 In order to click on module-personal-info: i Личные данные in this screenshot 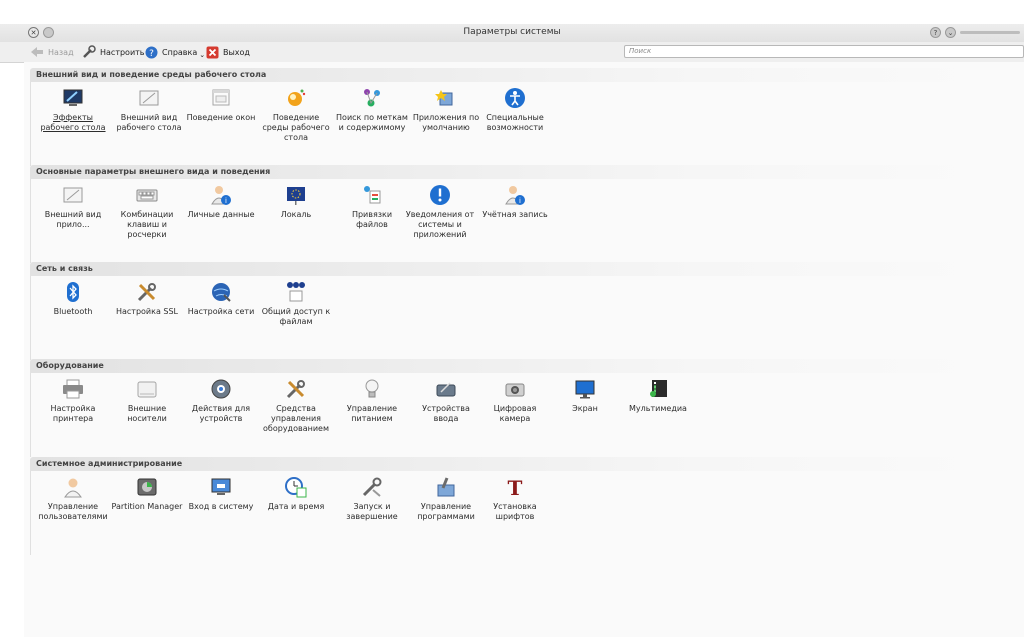, I will do `click(221, 202)`.